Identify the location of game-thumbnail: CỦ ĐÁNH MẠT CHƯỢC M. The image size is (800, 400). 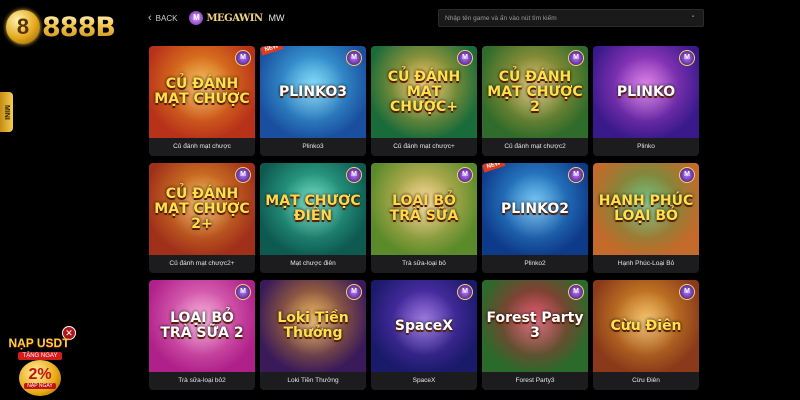
(202, 92).